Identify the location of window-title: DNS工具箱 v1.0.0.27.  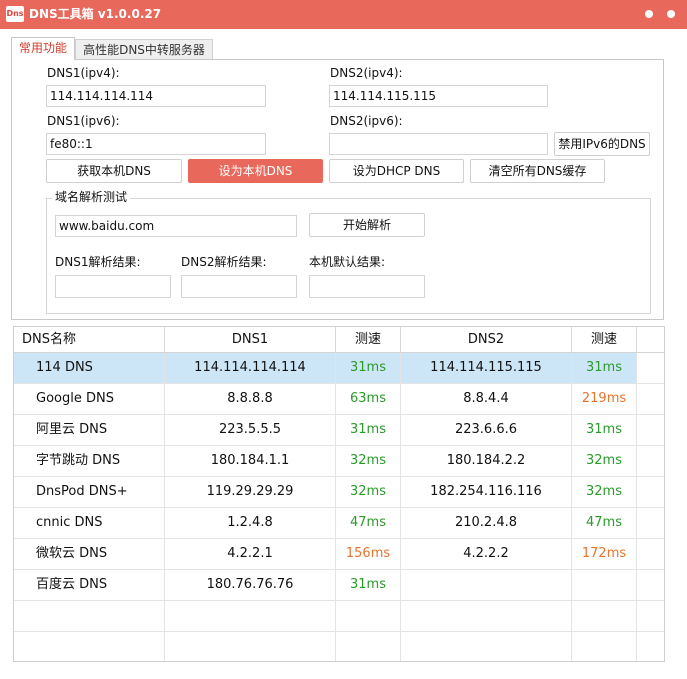
(95, 14).